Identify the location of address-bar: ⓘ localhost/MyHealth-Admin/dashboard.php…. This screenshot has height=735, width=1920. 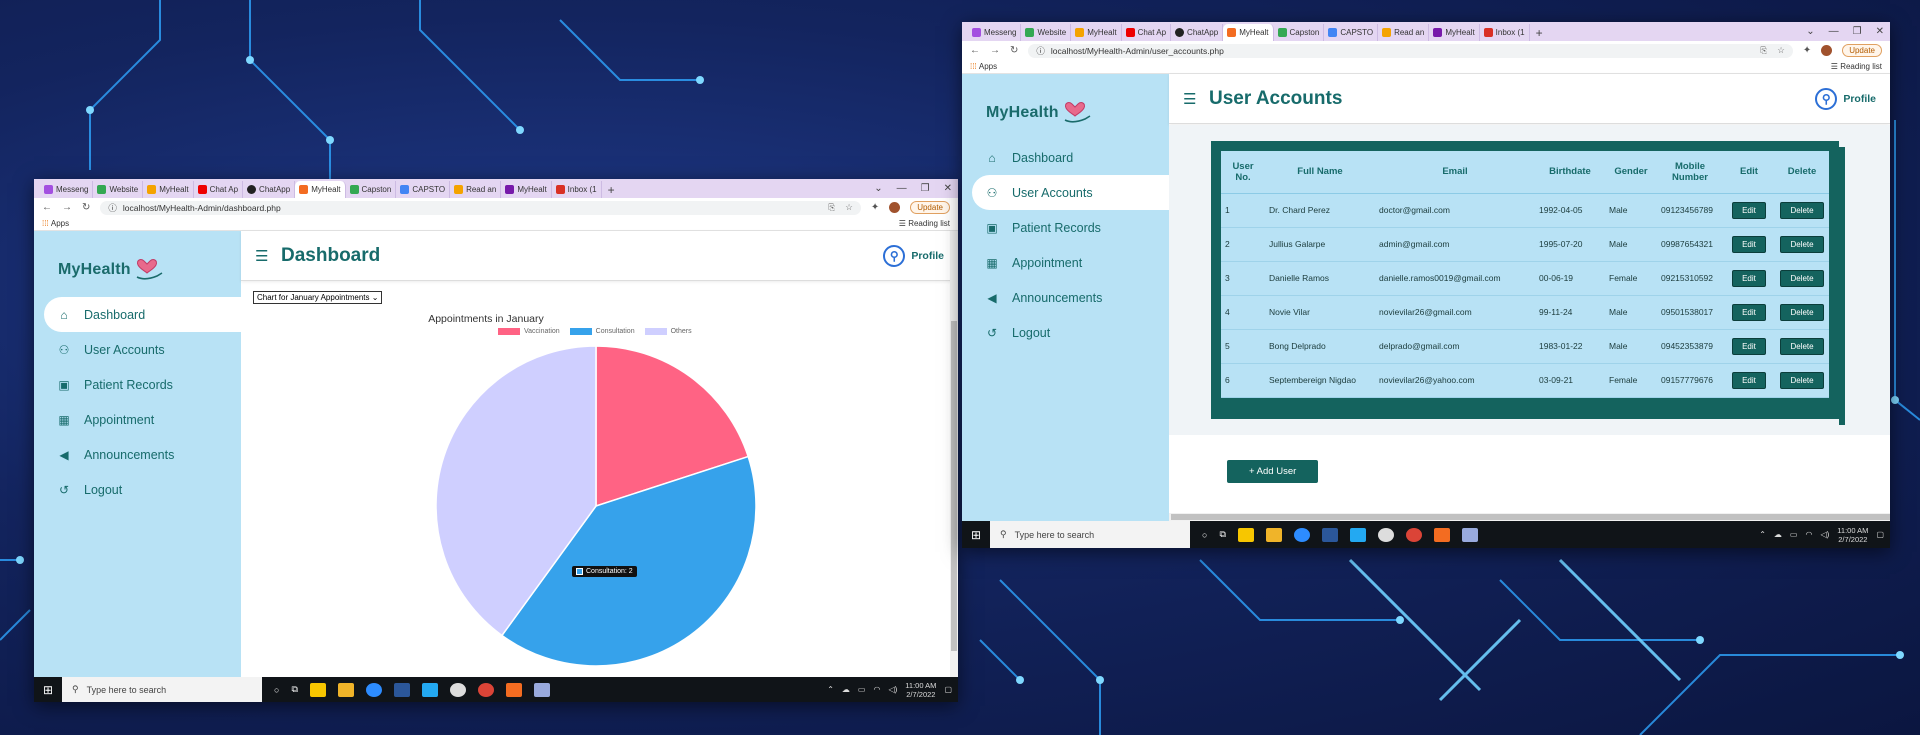
(480, 207).